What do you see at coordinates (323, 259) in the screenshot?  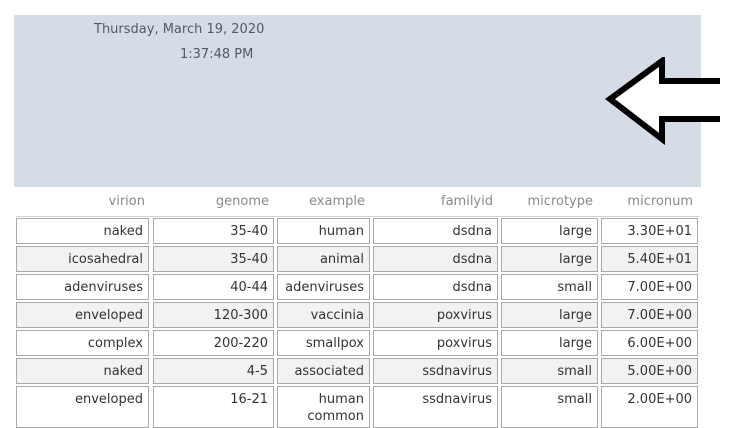 I see `cell-example: animal` at bounding box center [323, 259].